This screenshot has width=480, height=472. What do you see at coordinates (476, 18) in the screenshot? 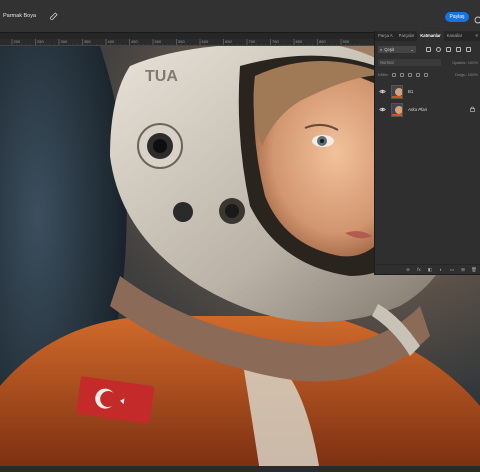
I see `sync-icon` at bounding box center [476, 18].